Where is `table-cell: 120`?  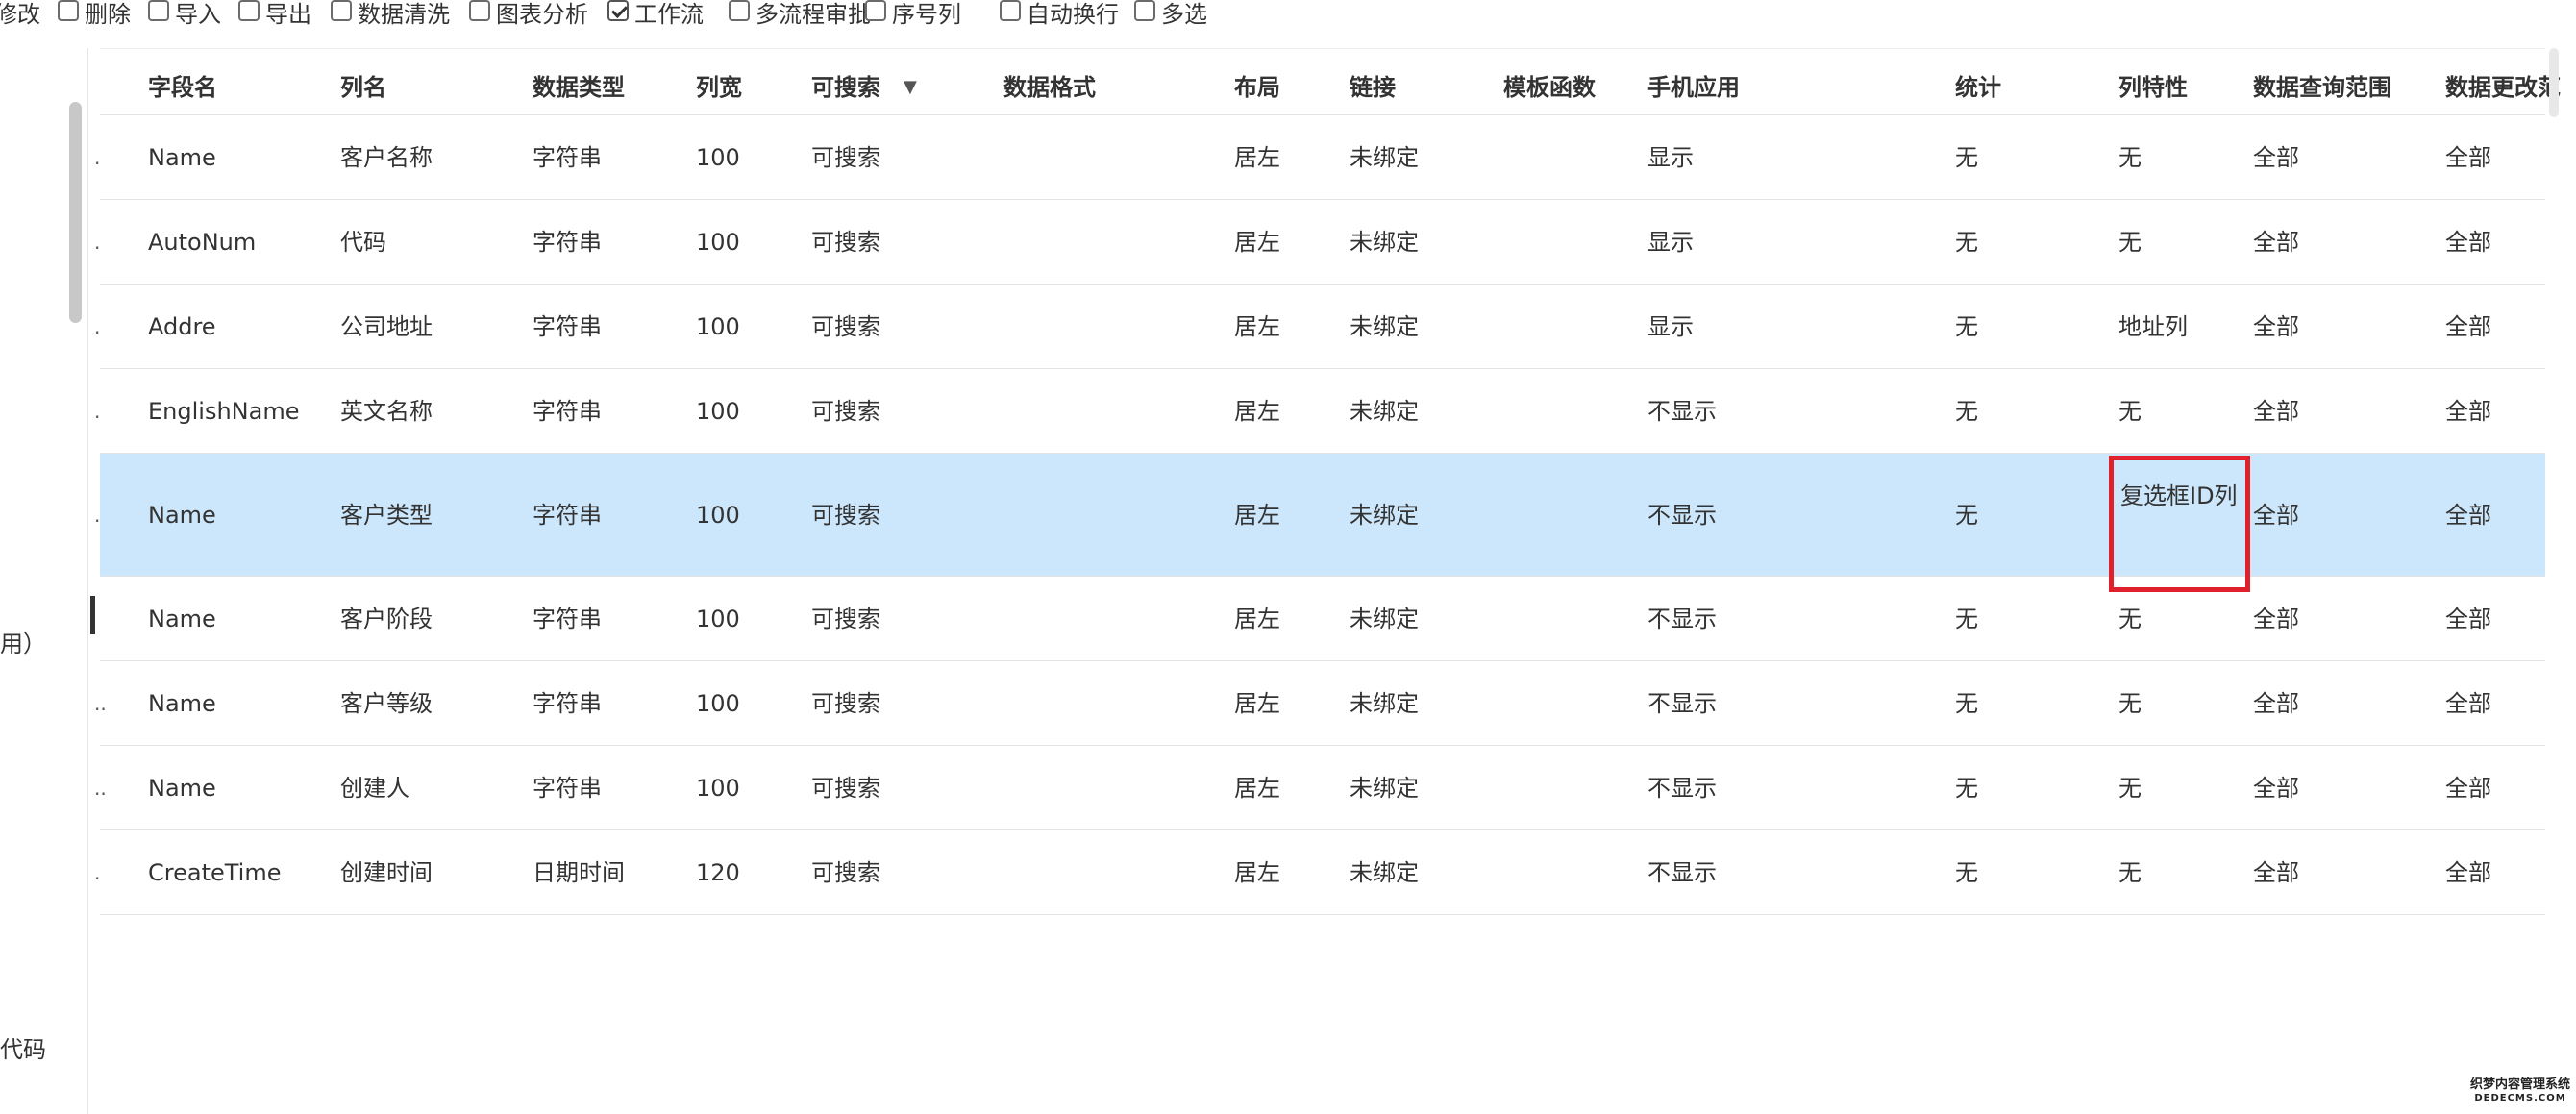 table-cell: 120 is located at coordinates (718, 872).